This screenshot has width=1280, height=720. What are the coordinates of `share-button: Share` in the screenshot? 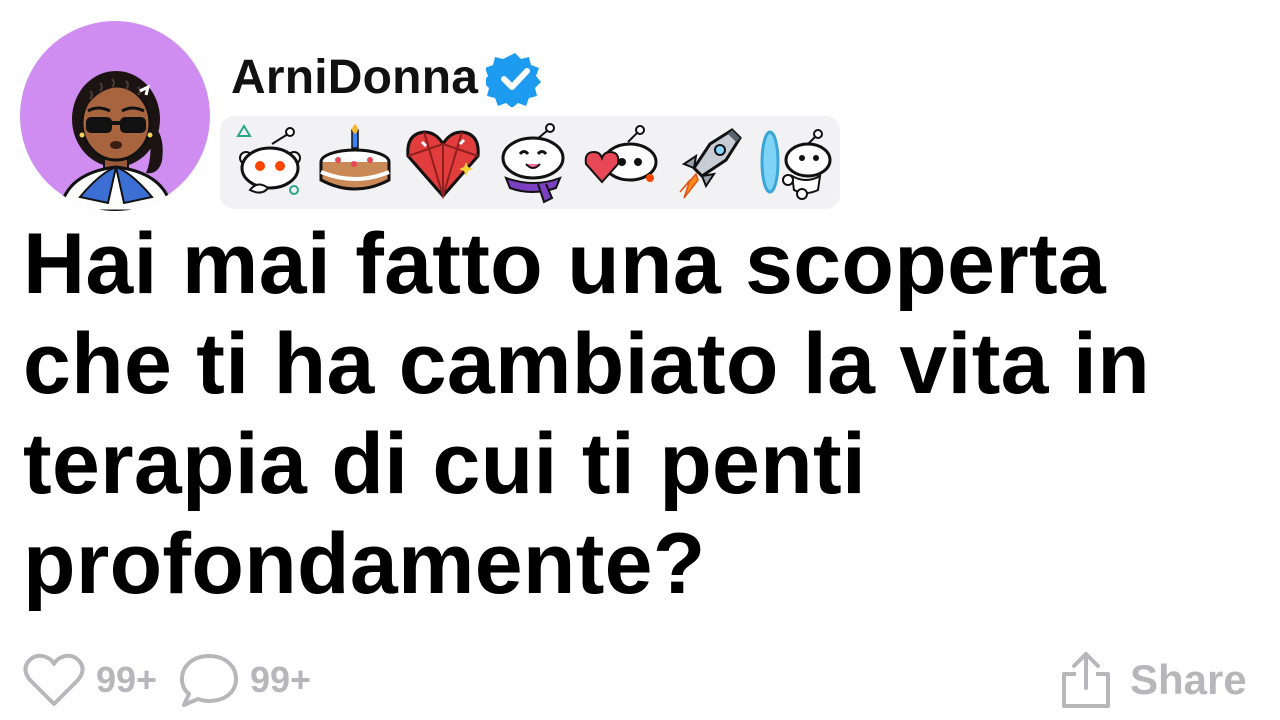 It's located at (1151, 680).